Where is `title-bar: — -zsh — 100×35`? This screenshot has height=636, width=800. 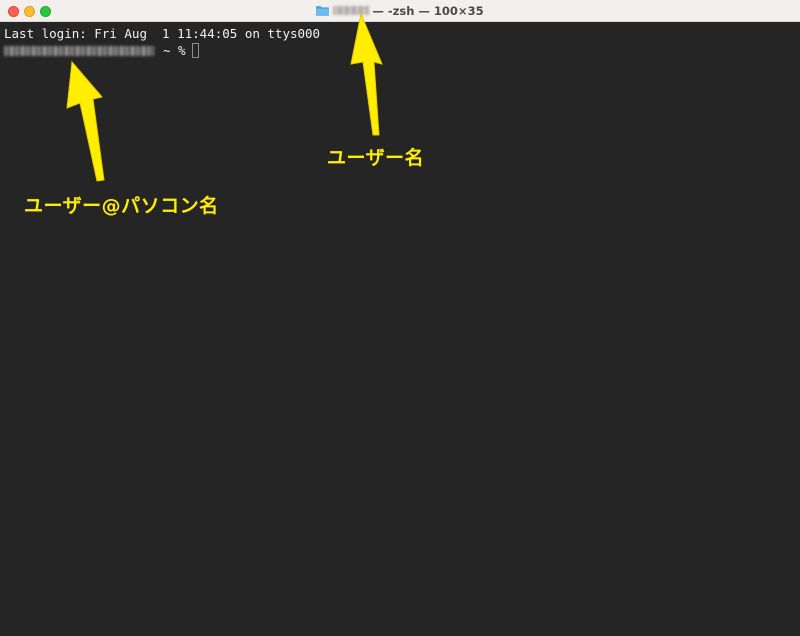 title-bar: — -zsh — 100×35 is located at coordinates (400, 11).